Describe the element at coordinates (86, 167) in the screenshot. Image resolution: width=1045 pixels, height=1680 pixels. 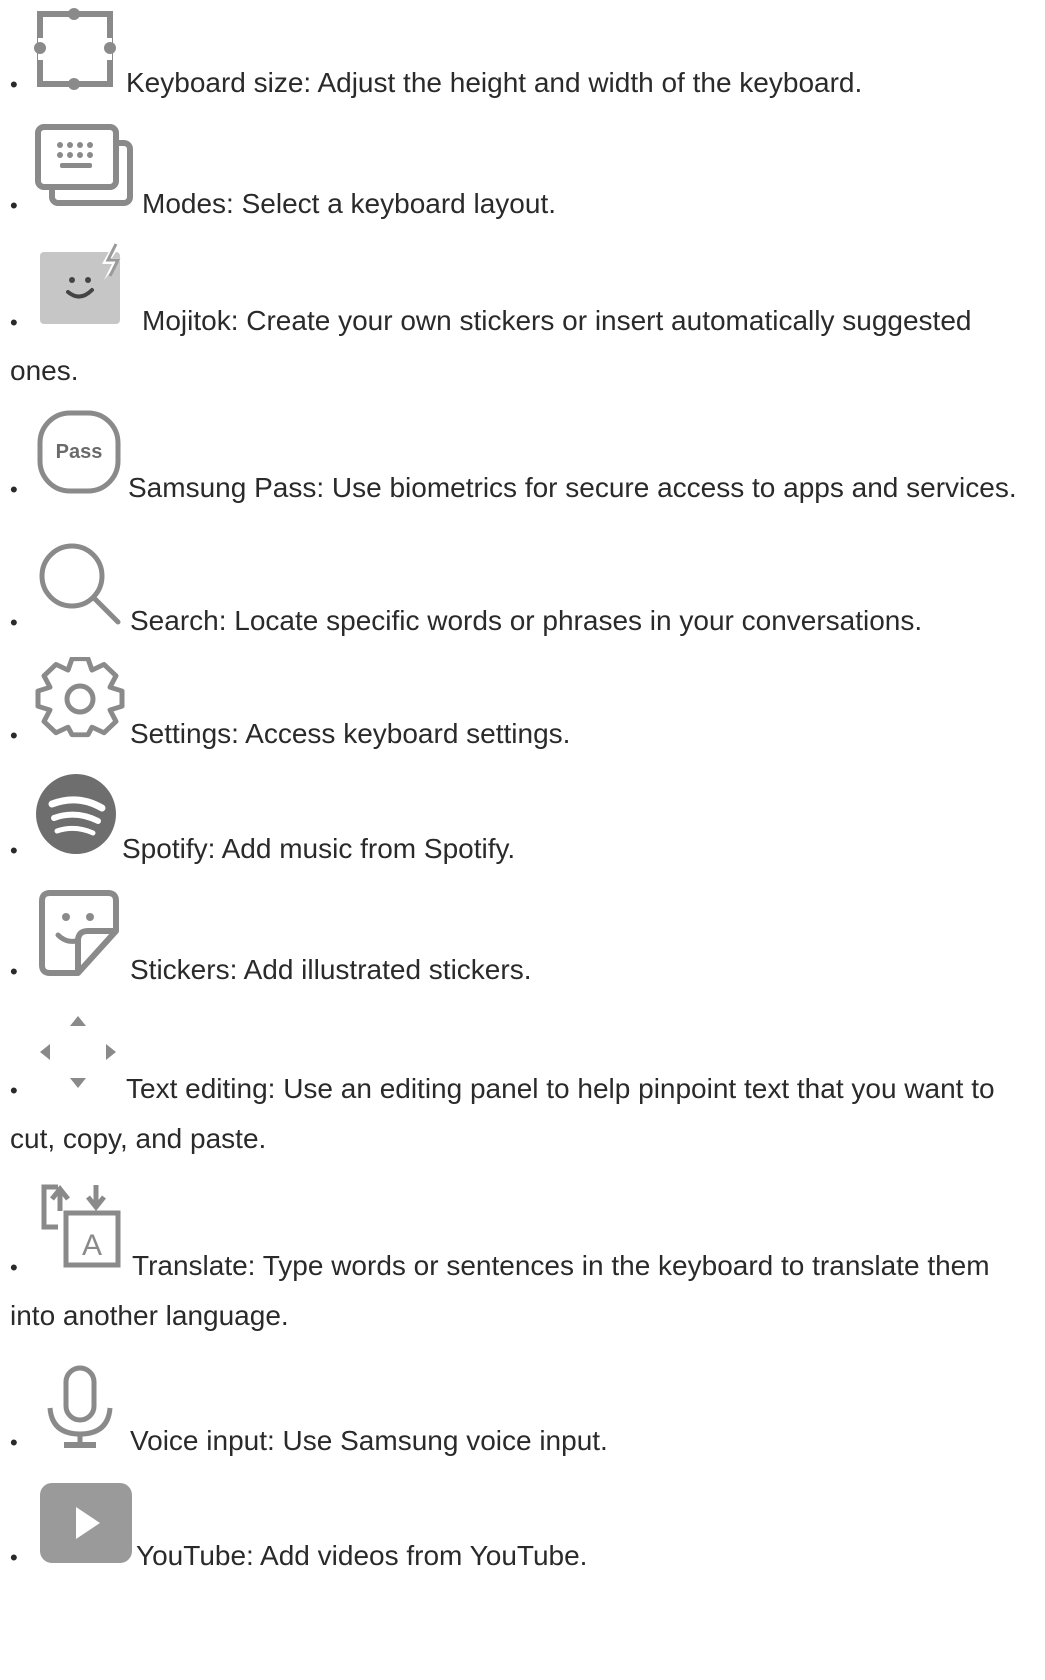
I see `modes-icon` at that location.